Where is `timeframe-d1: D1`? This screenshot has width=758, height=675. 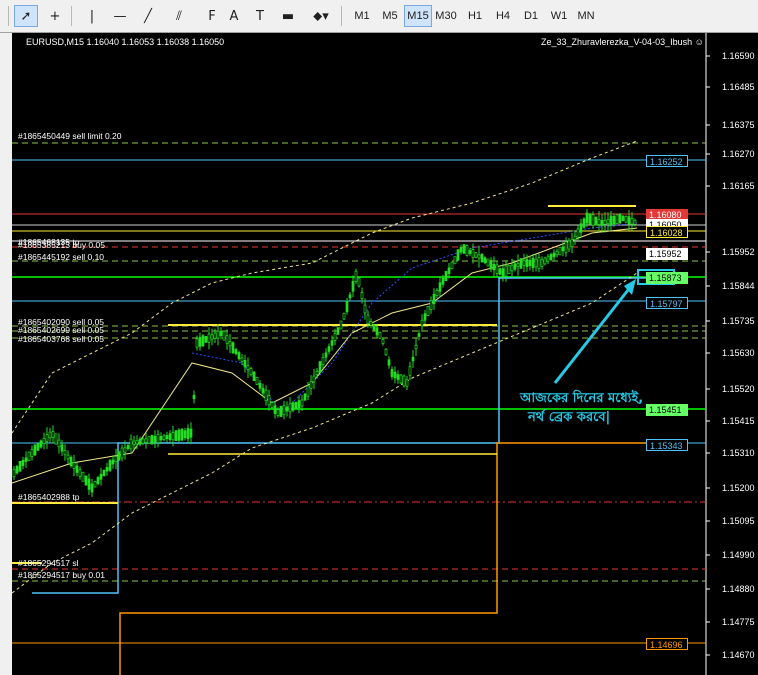 timeframe-d1: D1 is located at coordinates (531, 16).